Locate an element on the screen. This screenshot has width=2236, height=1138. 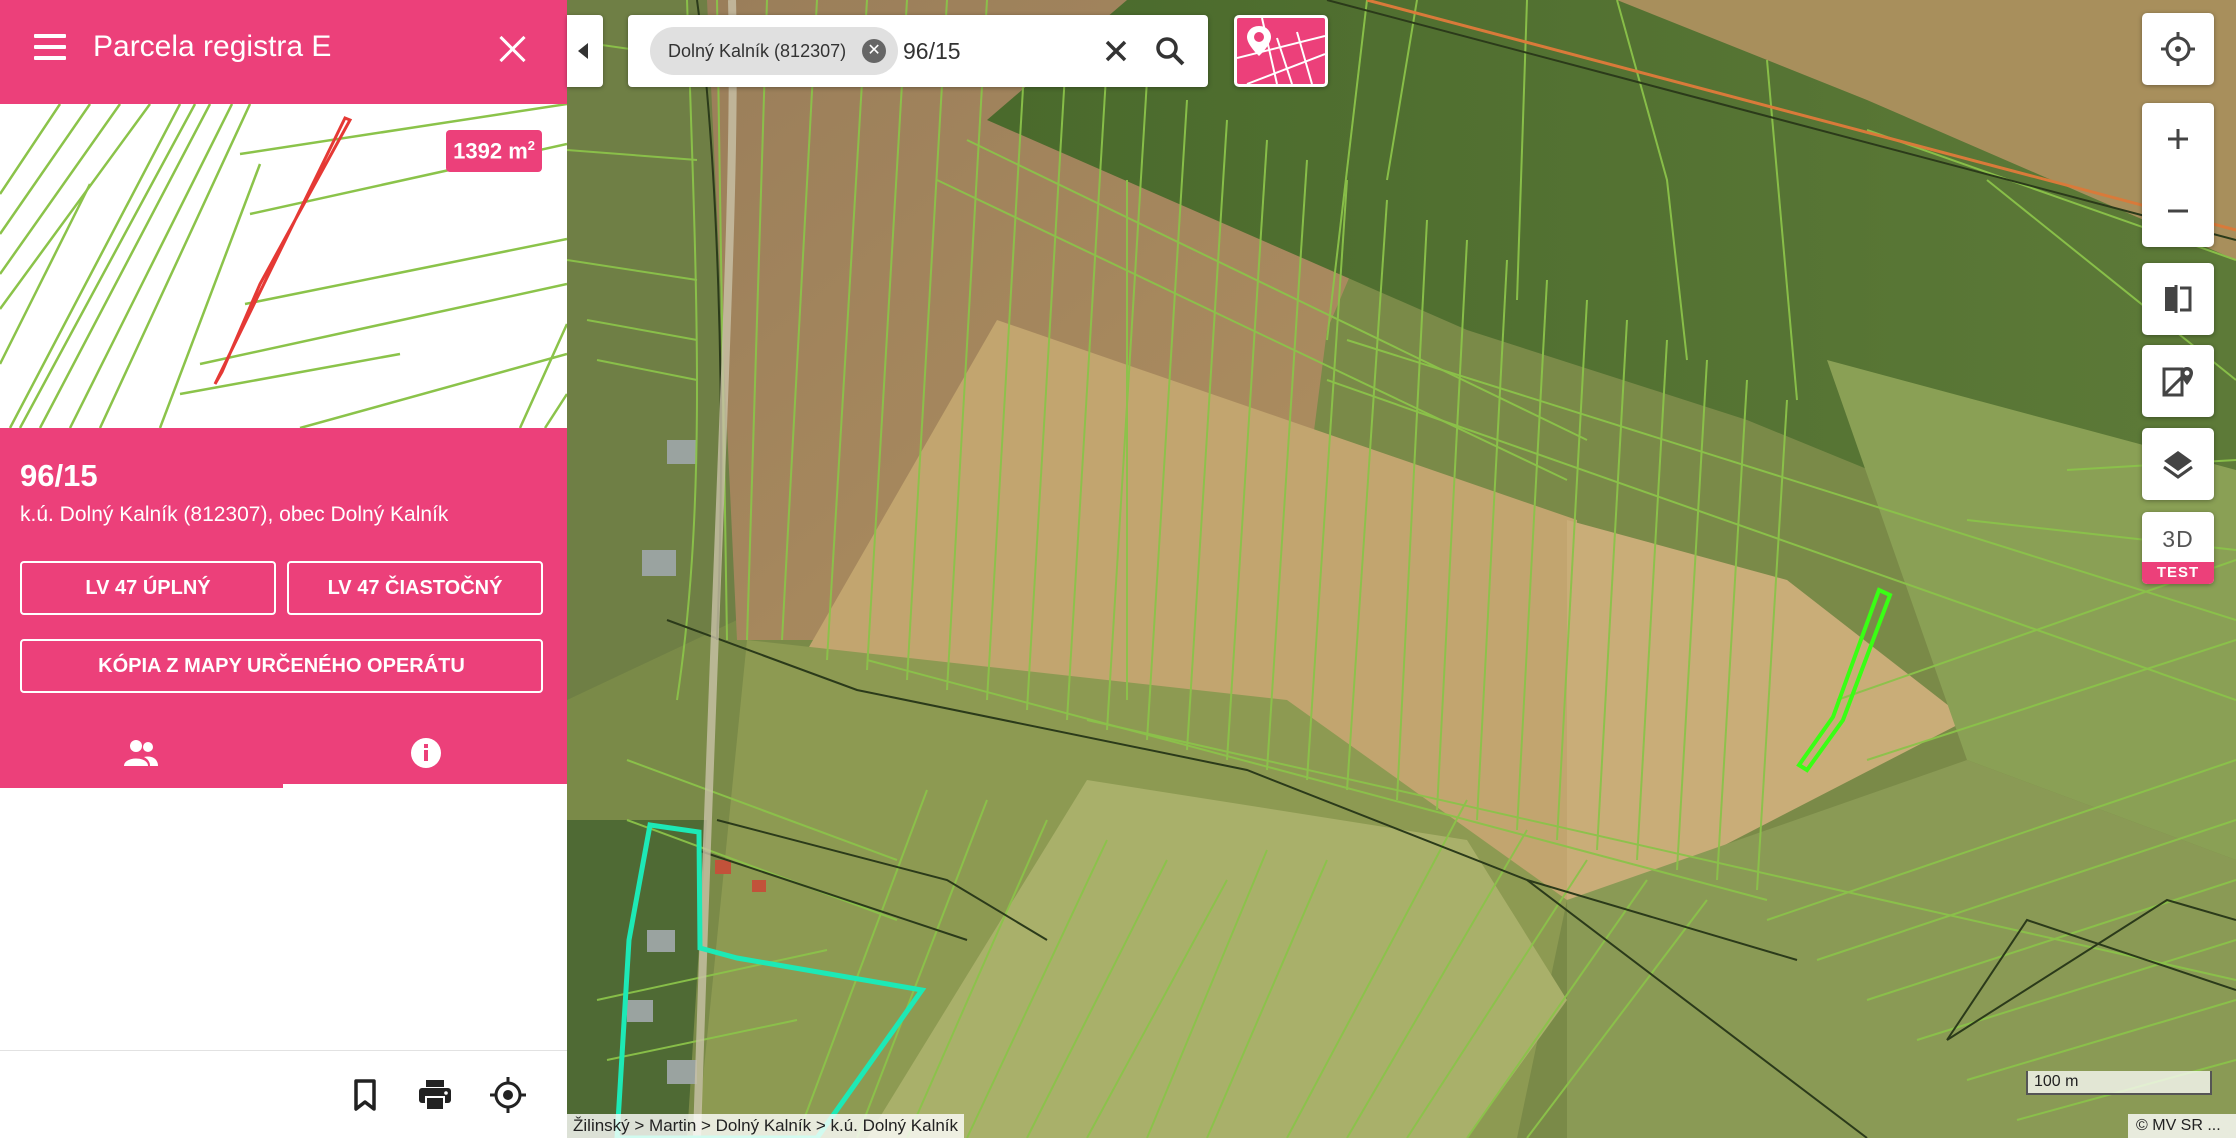
tab-info is located at coordinates (424, 753).